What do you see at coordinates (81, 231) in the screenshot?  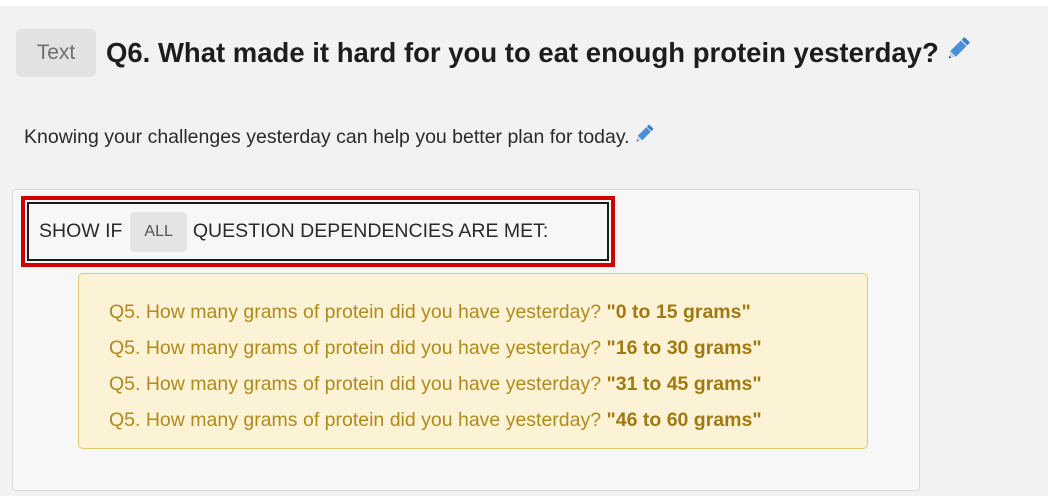 I see `show-if-prefix: SHOW IF` at bounding box center [81, 231].